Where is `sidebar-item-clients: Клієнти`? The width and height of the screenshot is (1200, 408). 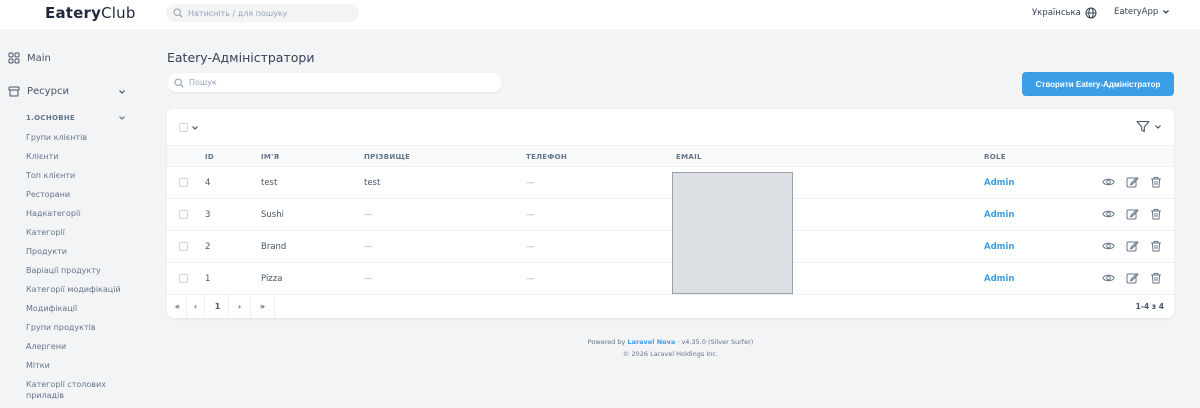
sidebar-item-clients: Клієнти is located at coordinates (81, 159).